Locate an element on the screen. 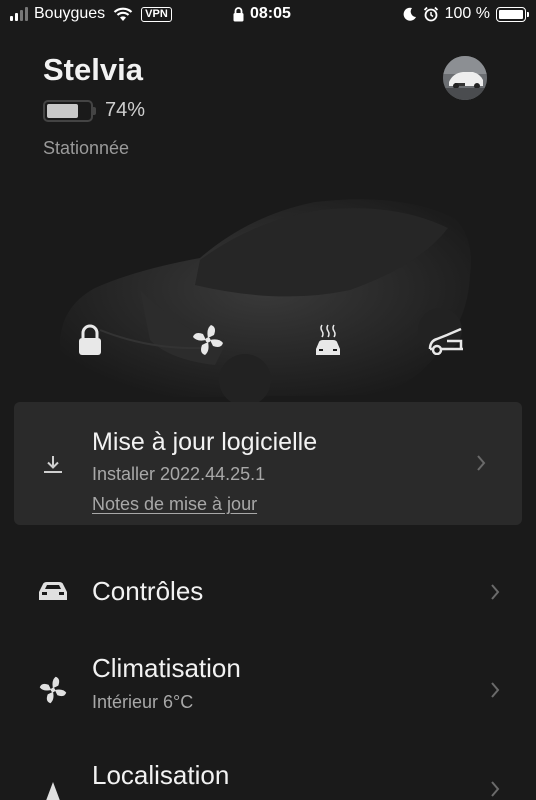 The width and height of the screenshot is (536, 800). update-title: Mise à jour logicielle is located at coordinates (205, 442).